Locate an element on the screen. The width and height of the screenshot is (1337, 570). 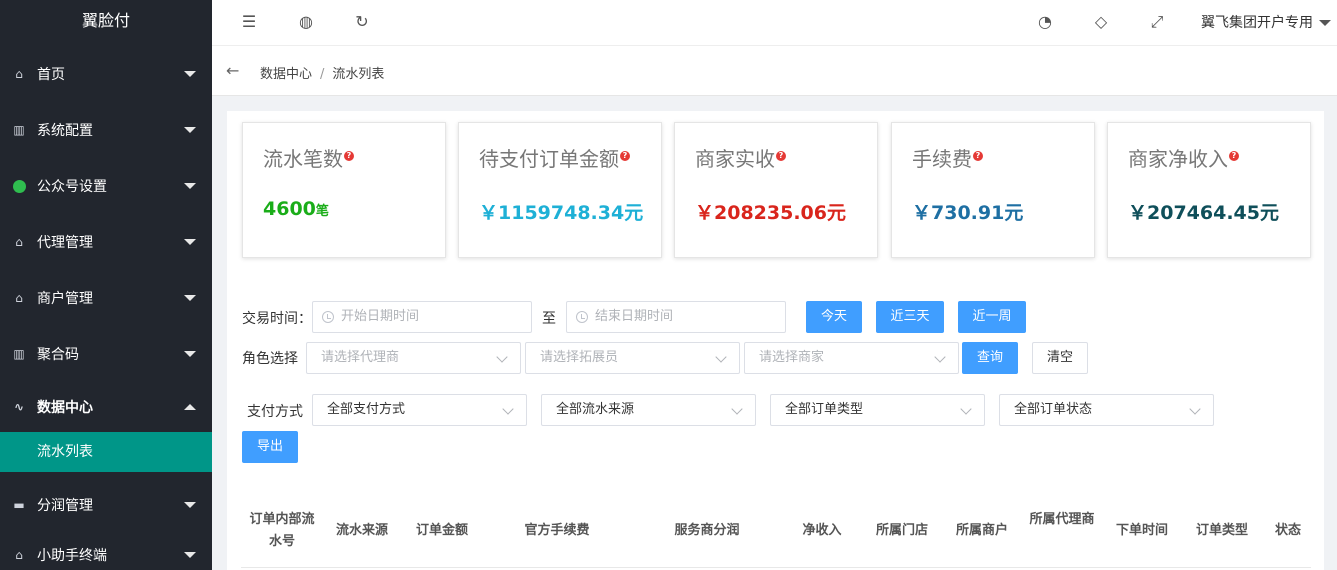
back-arrow-icon: ← is located at coordinates (232, 70).